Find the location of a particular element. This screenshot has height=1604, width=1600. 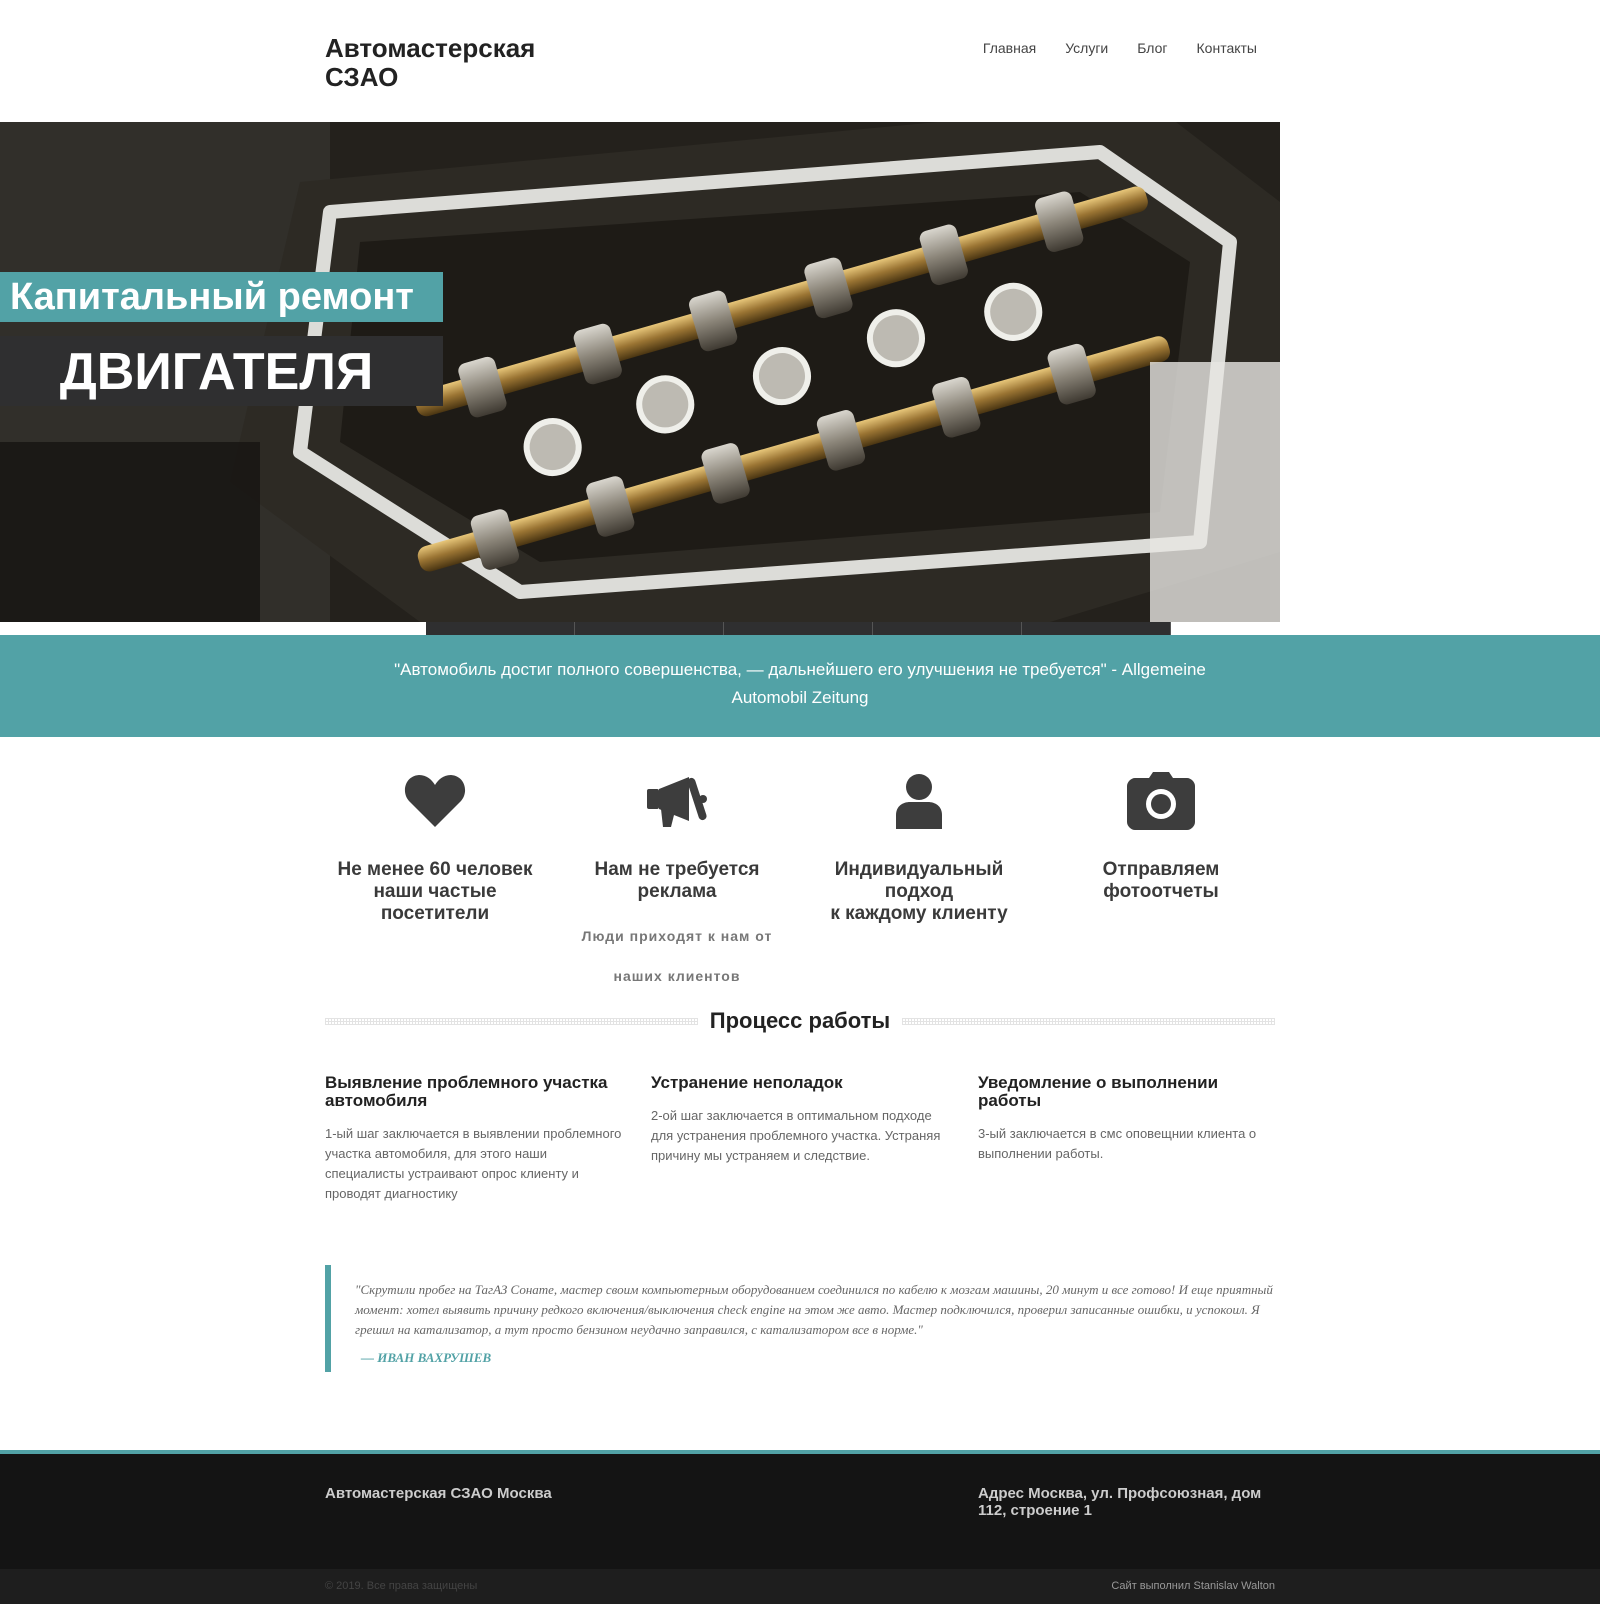

nav-item-services: Услуги is located at coordinates (1086, 48).